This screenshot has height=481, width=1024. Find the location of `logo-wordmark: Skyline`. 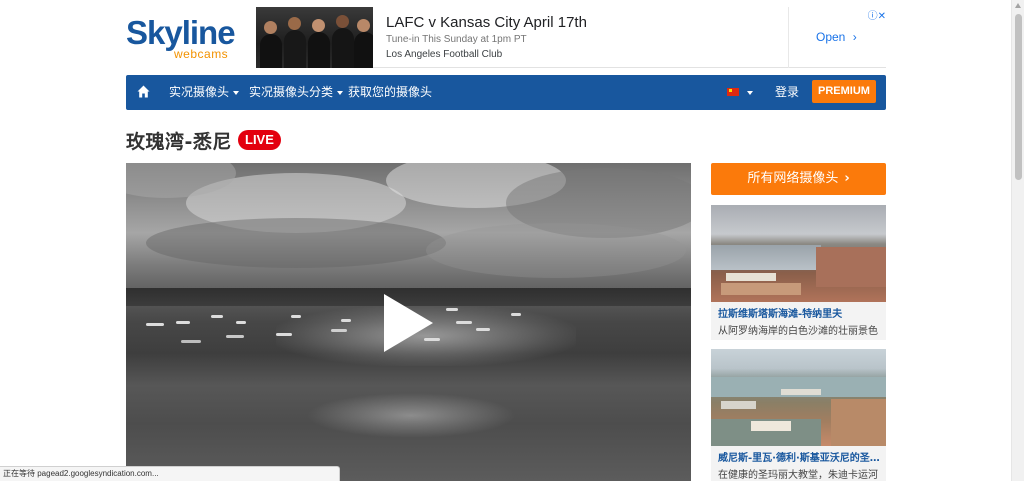

logo-wordmark: Skyline is located at coordinates (181, 32).